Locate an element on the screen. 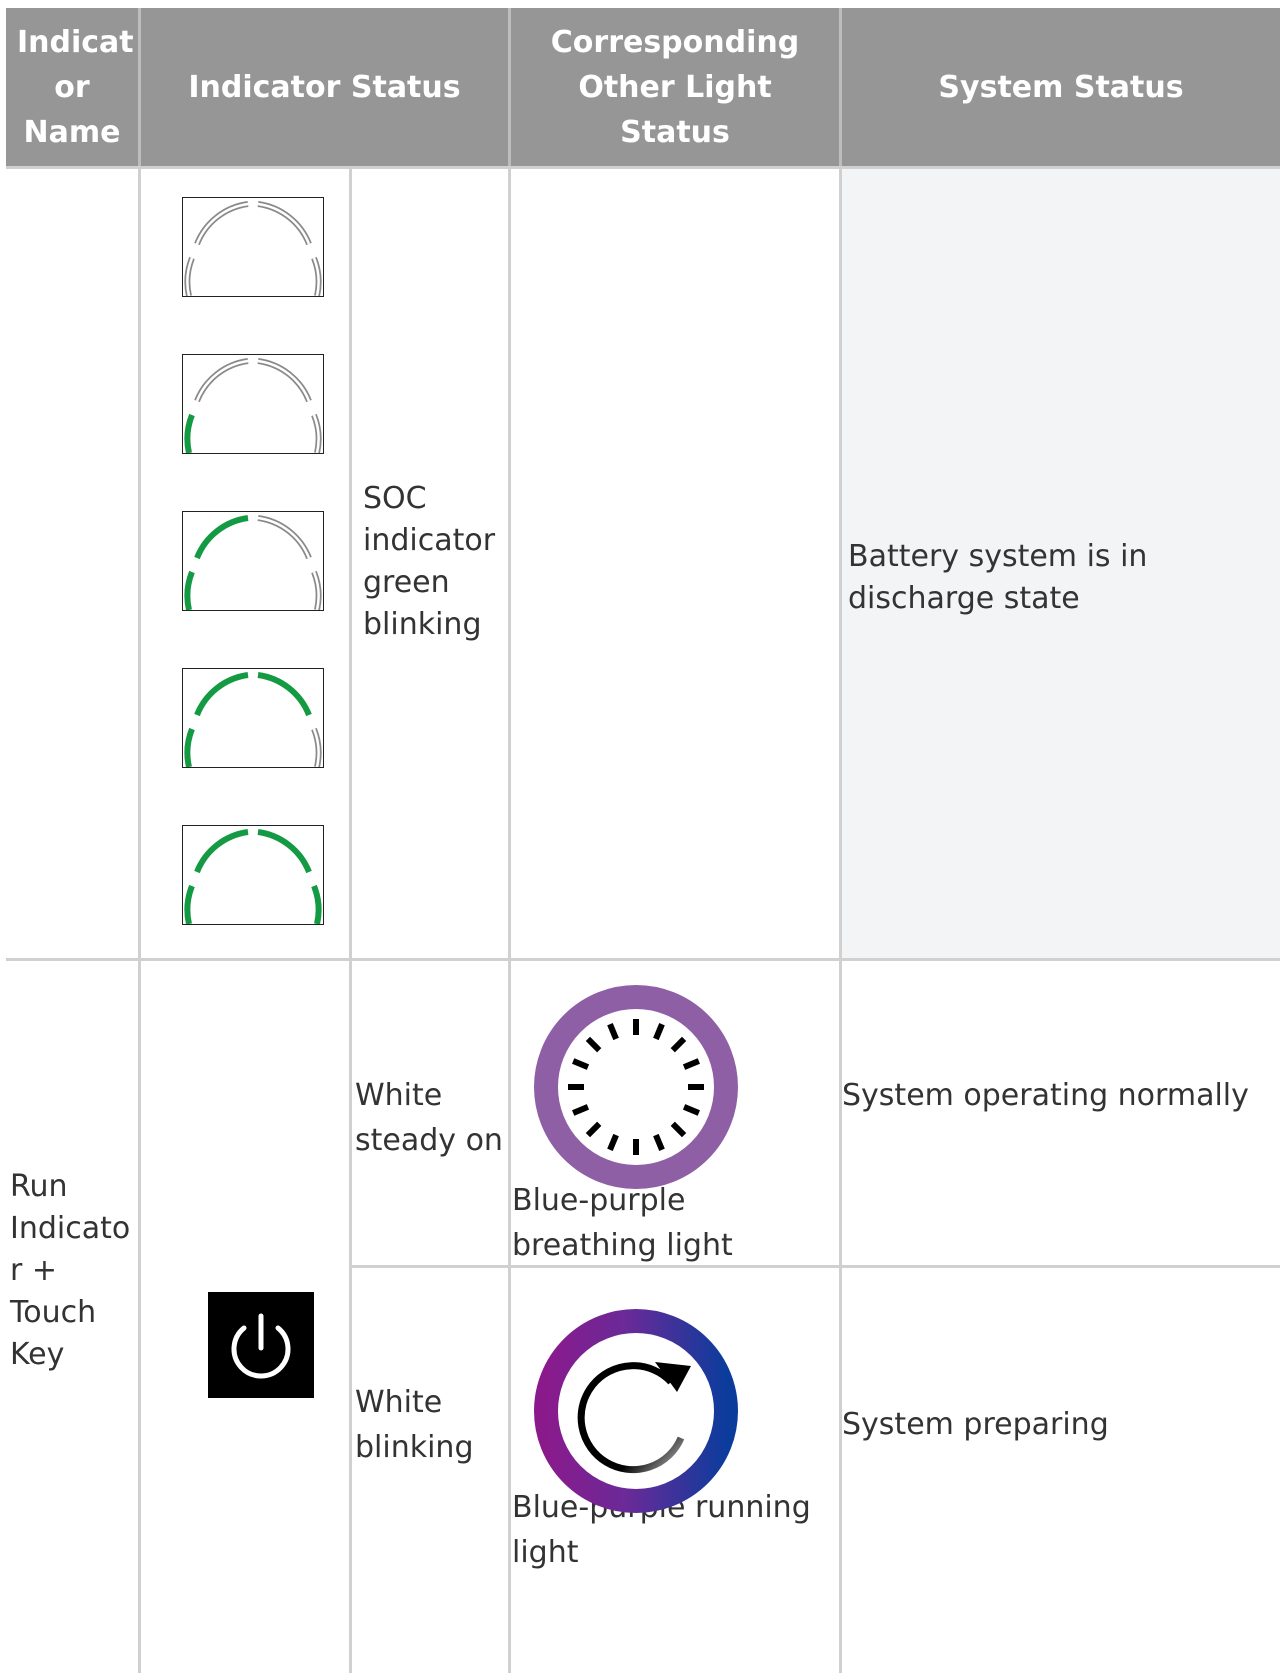  soc-system-label: Battery system is in discharge state is located at coordinates (998, 577).